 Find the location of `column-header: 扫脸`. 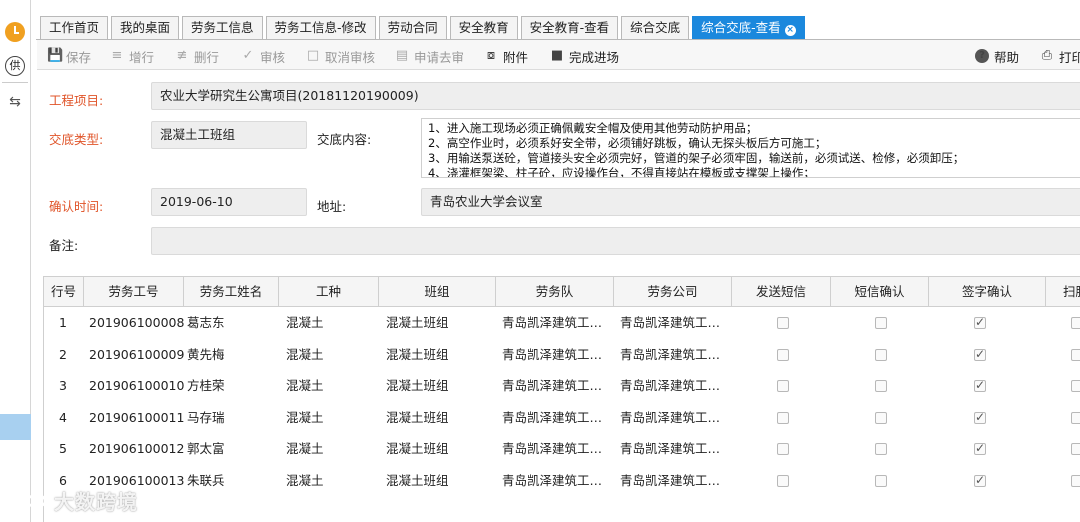

column-header: 扫脸 is located at coordinates (1063, 292).